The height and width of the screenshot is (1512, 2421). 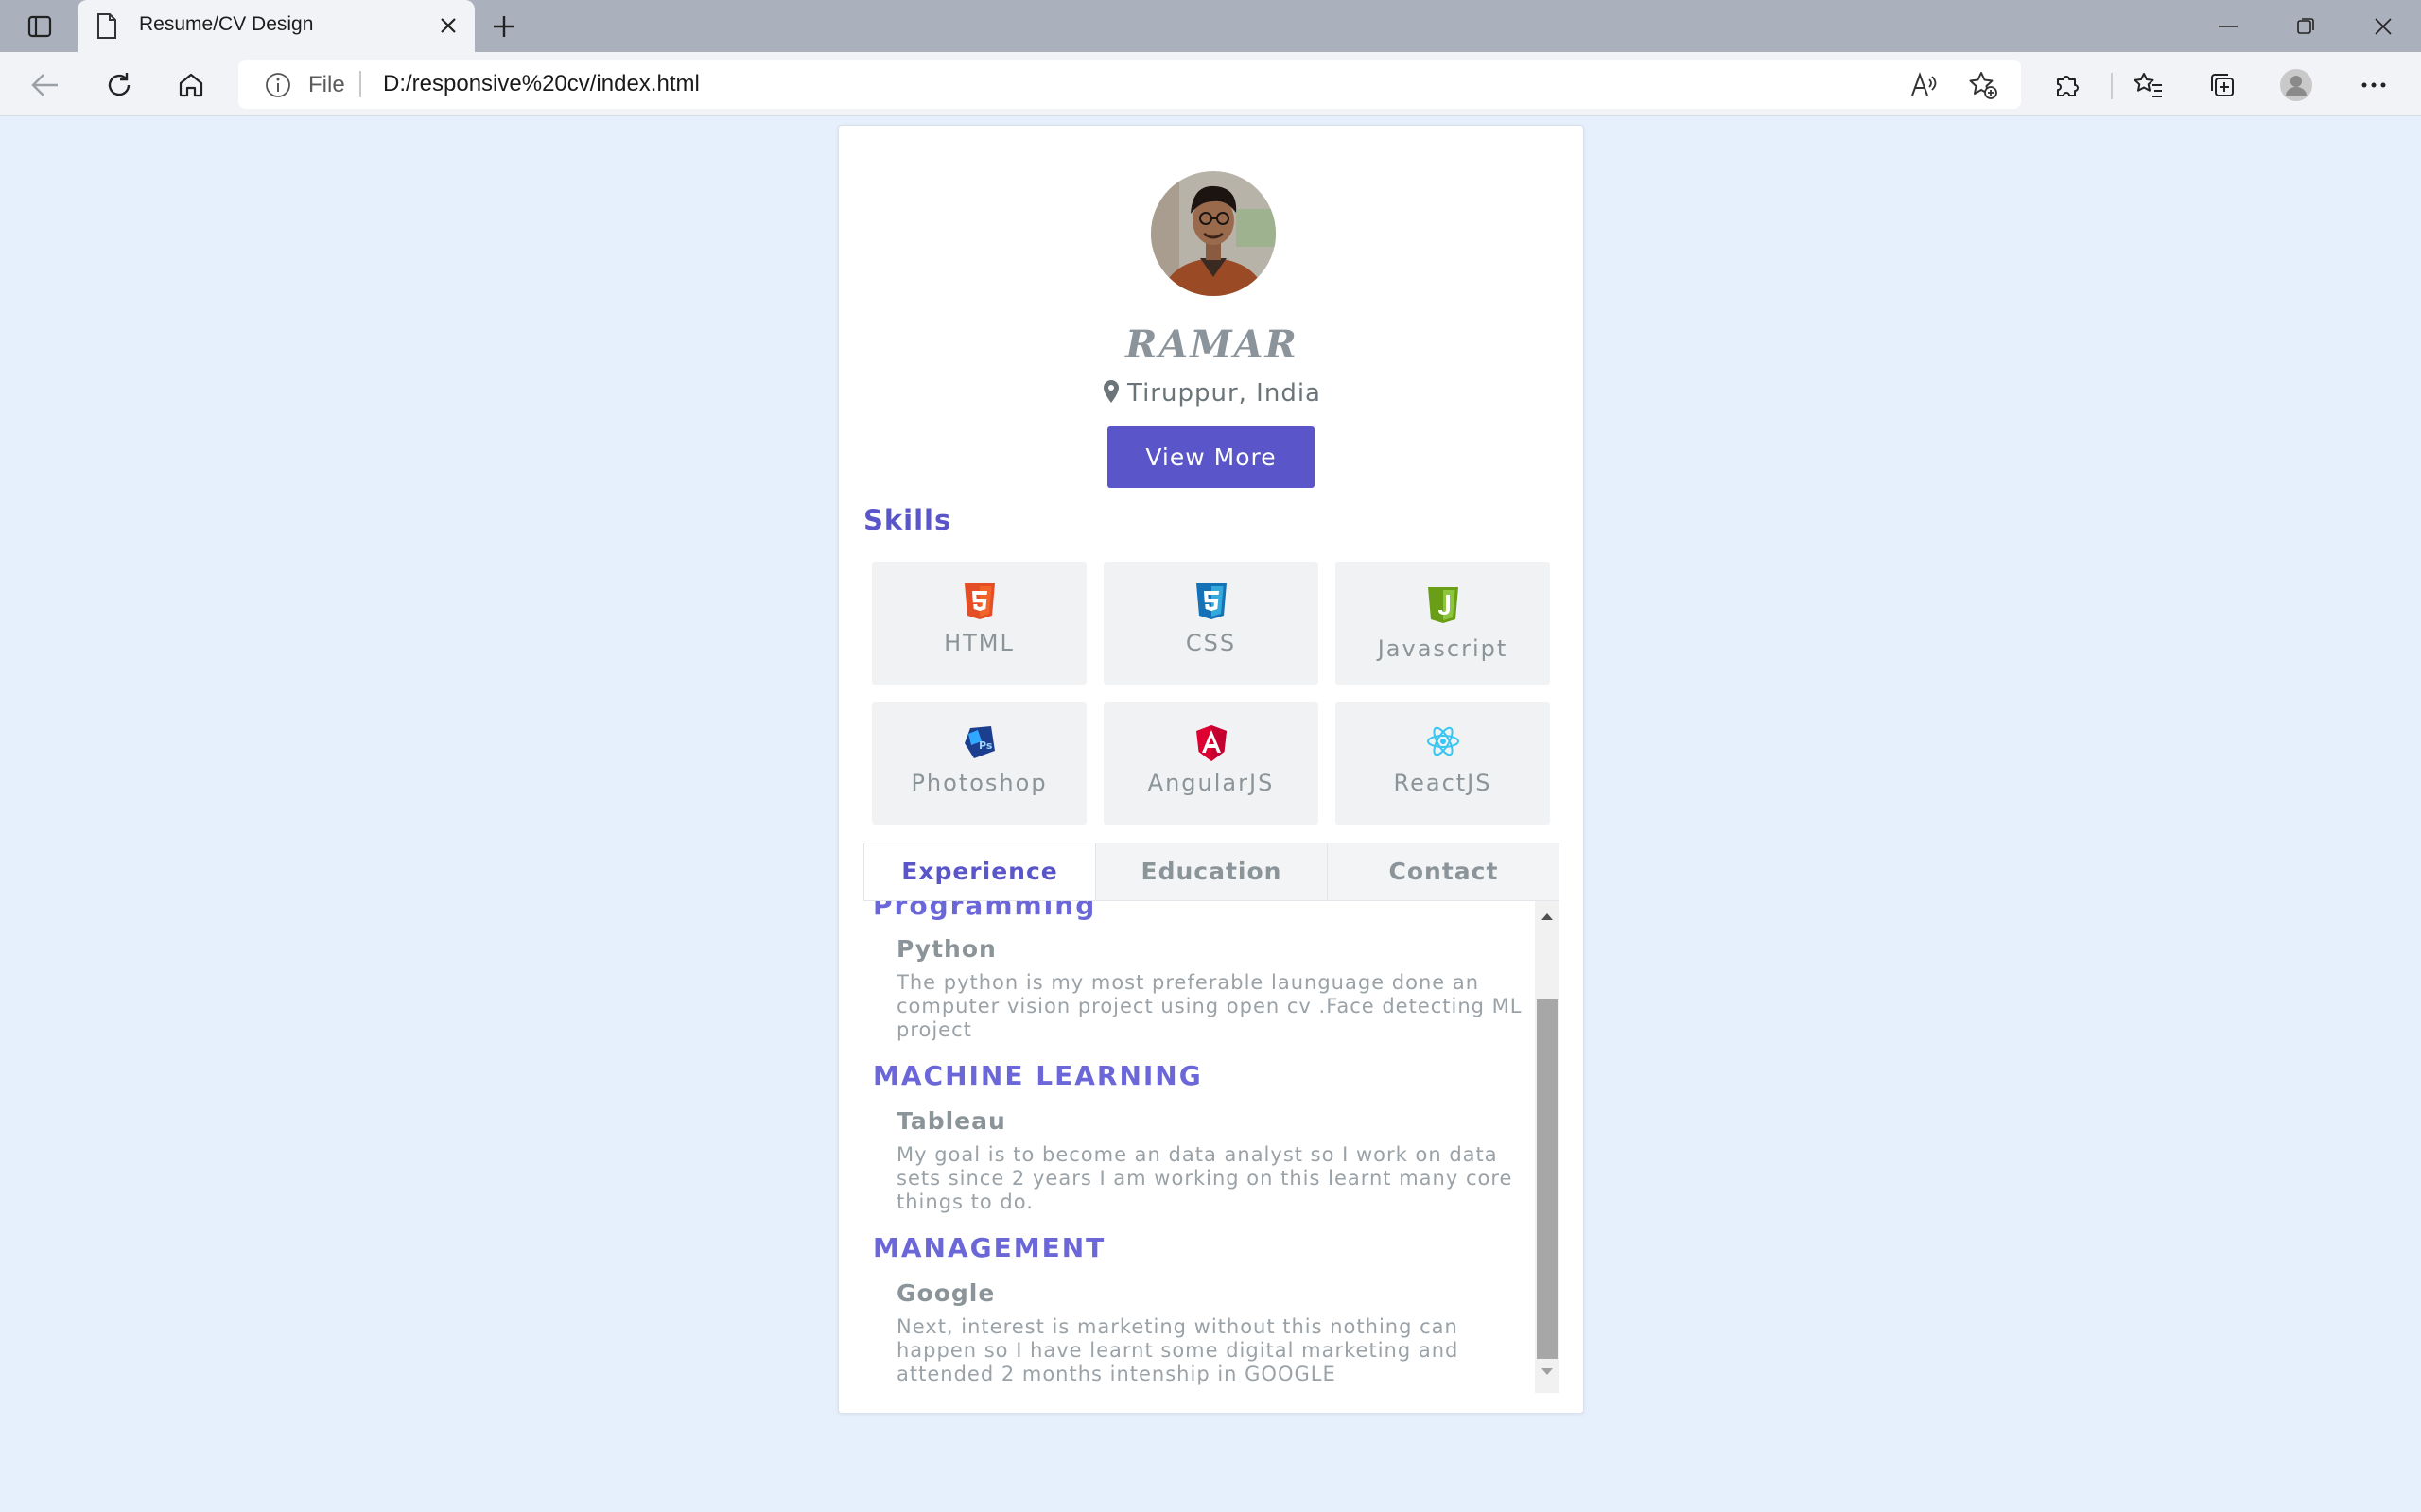 I want to click on home-icon, so click(x=191, y=85).